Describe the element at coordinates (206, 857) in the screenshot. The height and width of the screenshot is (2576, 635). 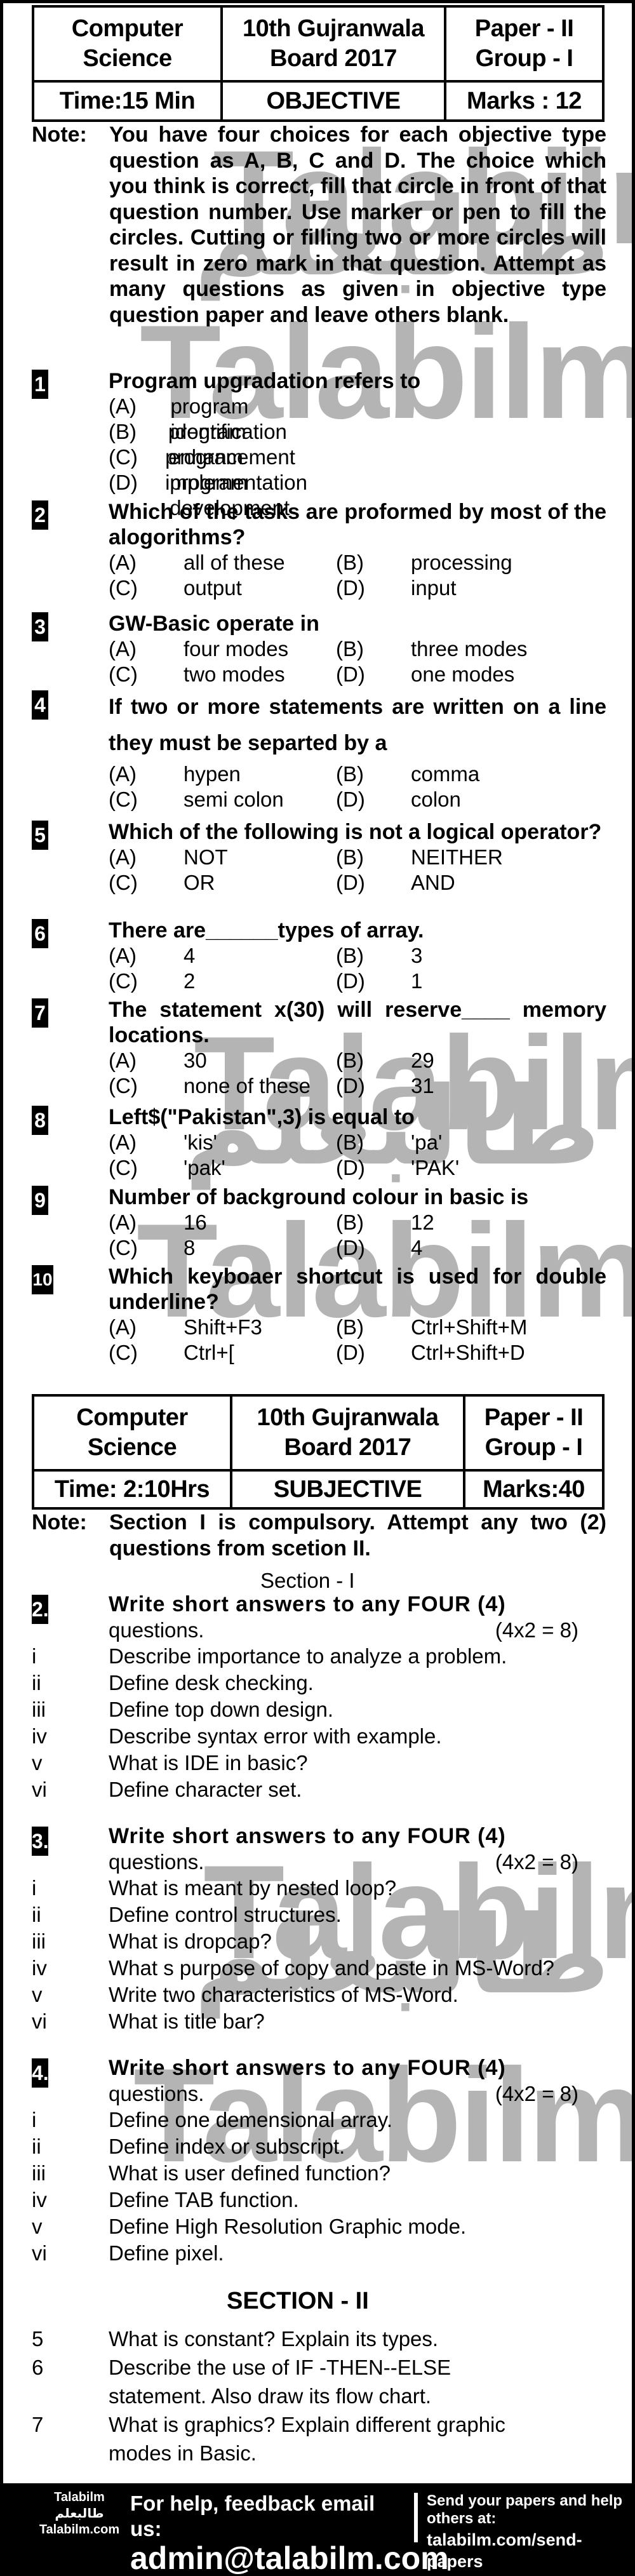
I see `option-text: NOT` at that location.